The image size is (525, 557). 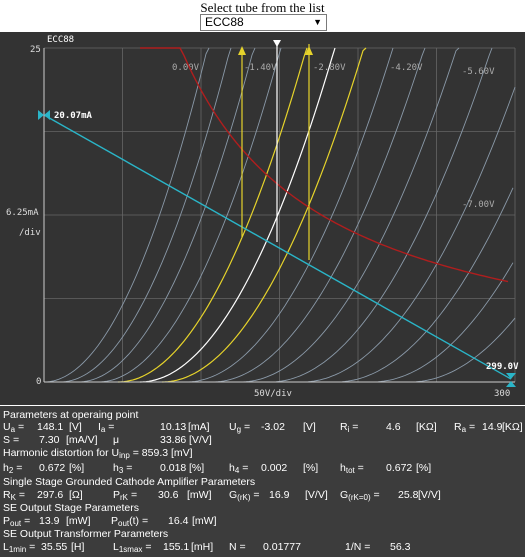 What do you see at coordinates (239, 468) in the screenshot?
I see `h4-label: h4 =` at bounding box center [239, 468].